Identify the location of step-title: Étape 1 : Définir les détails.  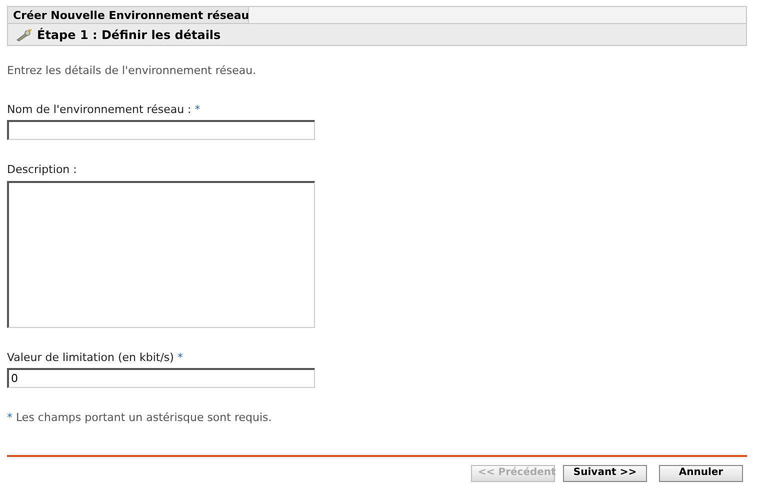
(129, 35).